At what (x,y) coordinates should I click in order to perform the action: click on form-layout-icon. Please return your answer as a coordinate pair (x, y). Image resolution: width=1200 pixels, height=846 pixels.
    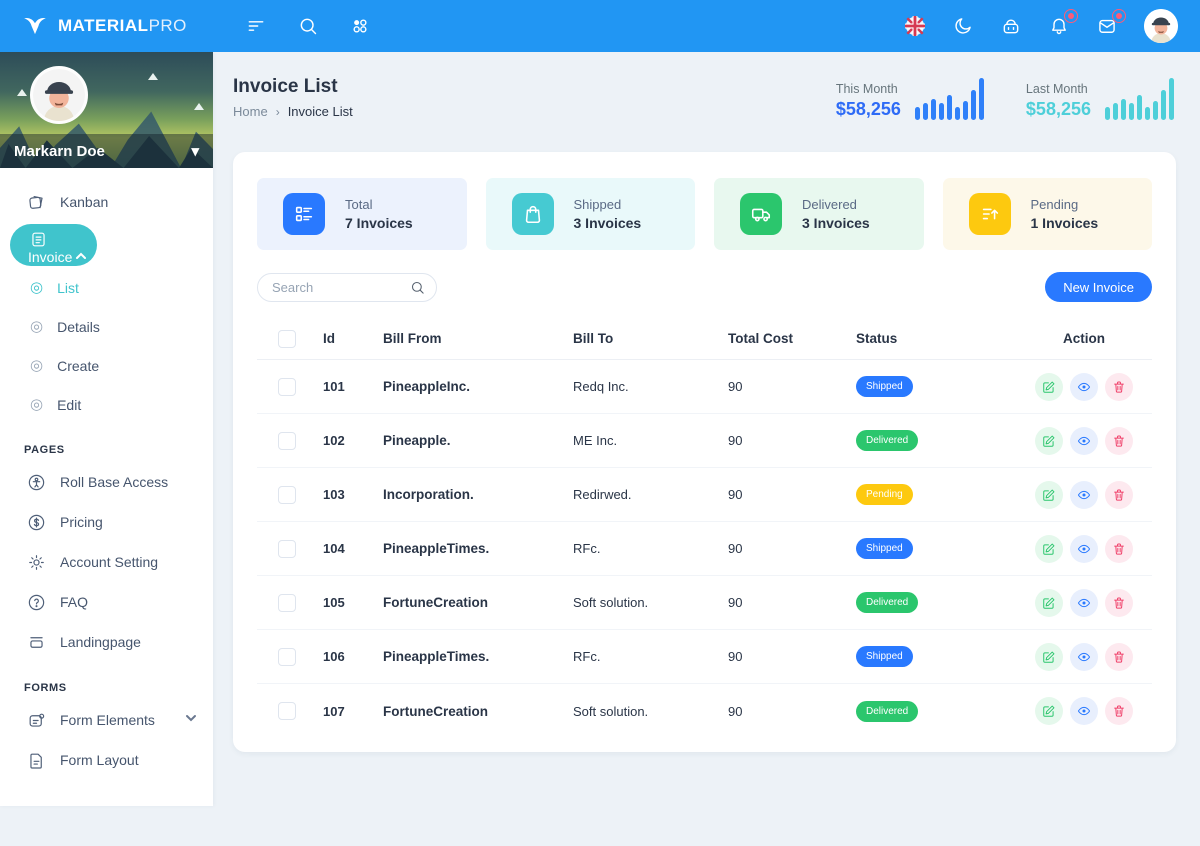
    Looking at the image, I should click on (36, 760).